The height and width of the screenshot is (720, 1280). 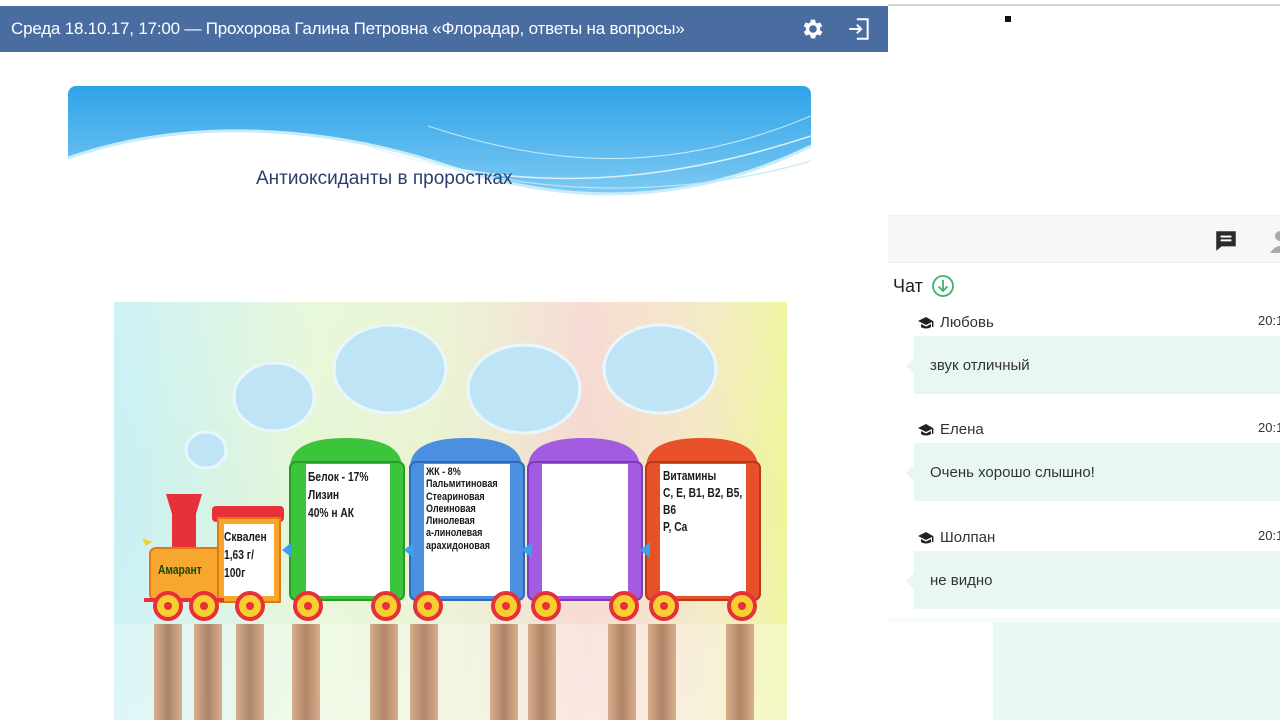 What do you see at coordinates (813, 29) in the screenshot?
I see `gear-icon` at bounding box center [813, 29].